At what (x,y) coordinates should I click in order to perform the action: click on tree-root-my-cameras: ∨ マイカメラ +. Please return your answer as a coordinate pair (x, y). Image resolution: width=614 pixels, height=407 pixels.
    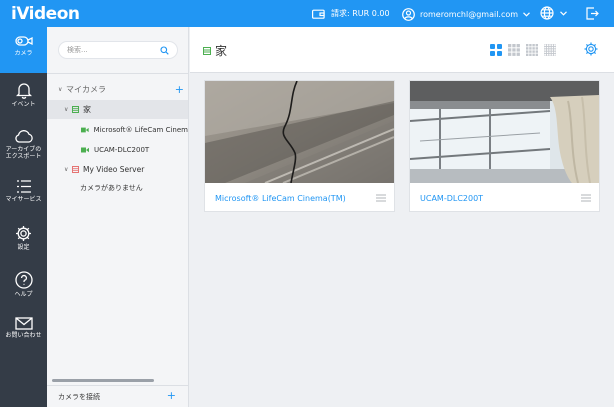
    Looking at the image, I should click on (117, 89).